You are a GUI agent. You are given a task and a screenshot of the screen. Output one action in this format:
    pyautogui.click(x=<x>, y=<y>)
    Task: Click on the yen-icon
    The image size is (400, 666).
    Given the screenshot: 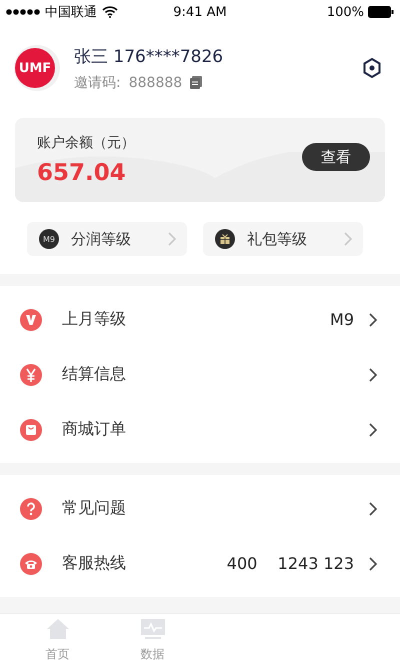 What is the action you would take?
    pyautogui.click(x=31, y=375)
    